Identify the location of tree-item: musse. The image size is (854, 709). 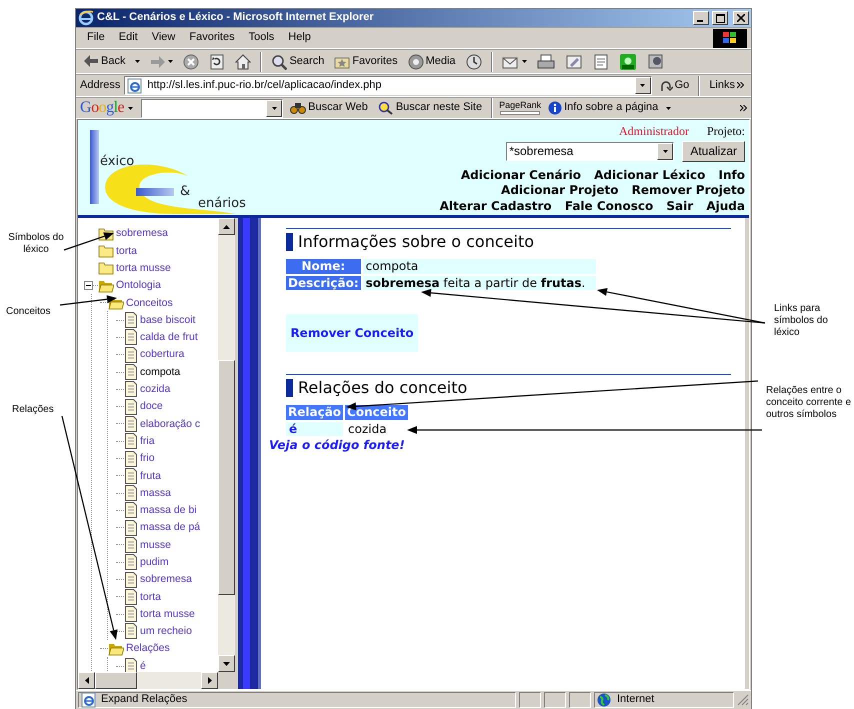
(155, 545).